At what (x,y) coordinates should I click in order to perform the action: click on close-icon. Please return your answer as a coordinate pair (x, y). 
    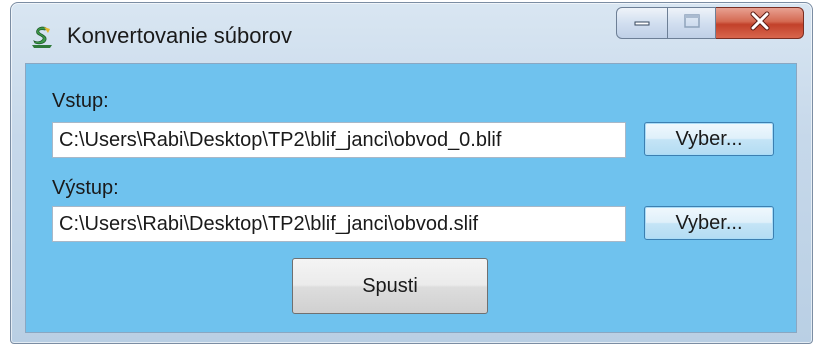
    Looking at the image, I should click on (760, 23).